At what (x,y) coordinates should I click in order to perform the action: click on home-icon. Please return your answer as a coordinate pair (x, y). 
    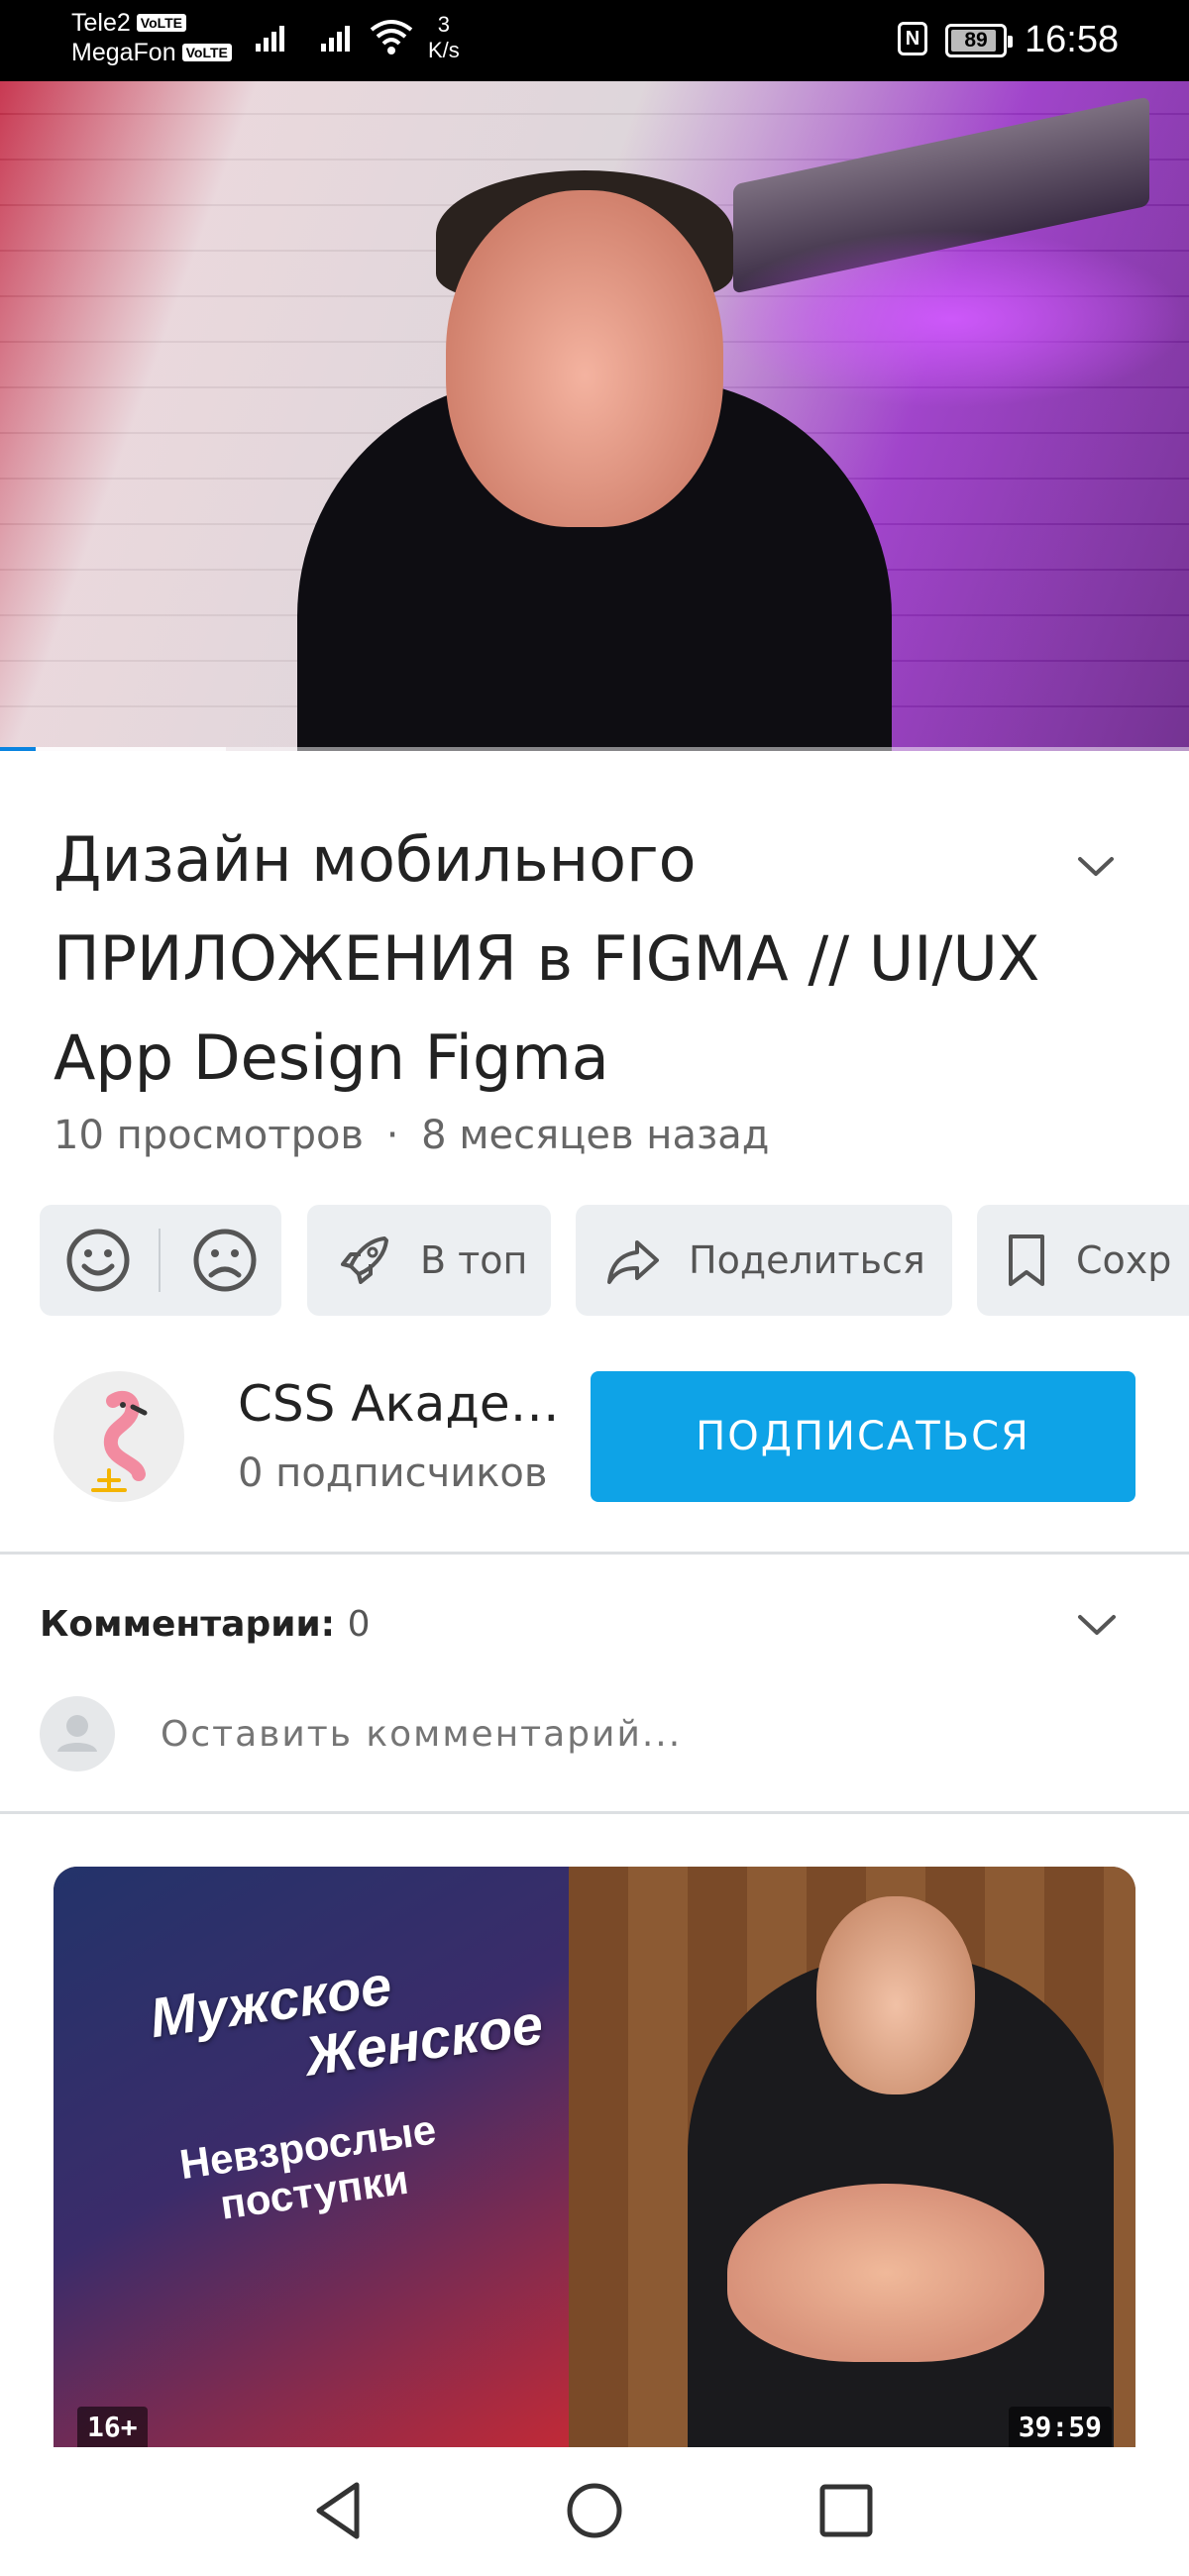
    Looking at the image, I should click on (594, 2510).